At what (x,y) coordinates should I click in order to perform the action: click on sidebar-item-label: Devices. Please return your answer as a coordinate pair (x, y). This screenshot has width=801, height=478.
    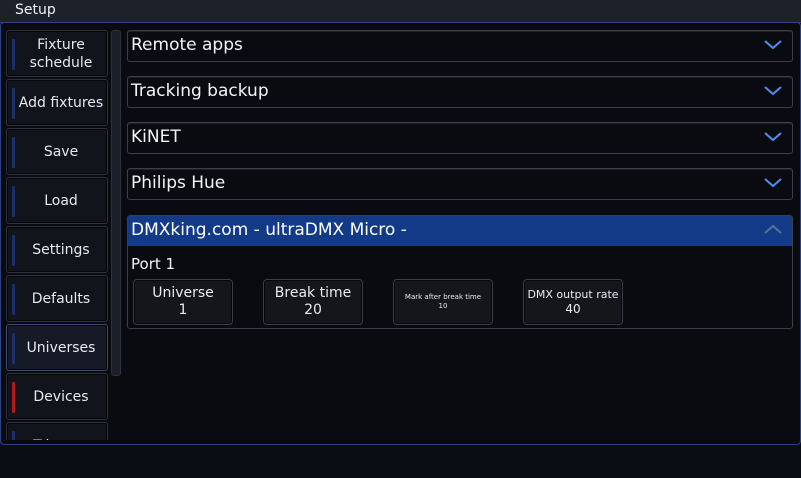
    Looking at the image, I should click on (61, 396).